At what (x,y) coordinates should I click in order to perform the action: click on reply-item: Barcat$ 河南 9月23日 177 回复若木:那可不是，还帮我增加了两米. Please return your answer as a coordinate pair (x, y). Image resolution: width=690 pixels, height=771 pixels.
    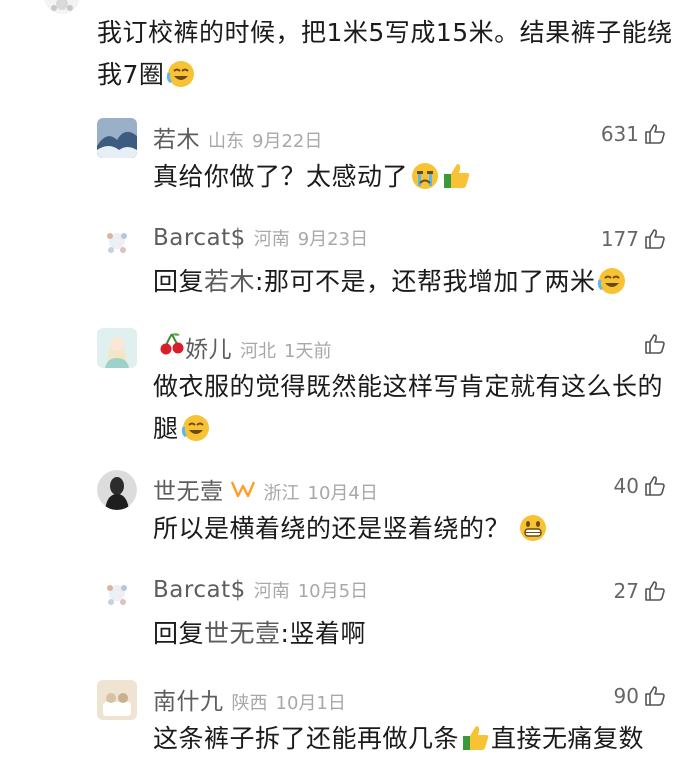
    Looking at the image, I should click on (382, 268).